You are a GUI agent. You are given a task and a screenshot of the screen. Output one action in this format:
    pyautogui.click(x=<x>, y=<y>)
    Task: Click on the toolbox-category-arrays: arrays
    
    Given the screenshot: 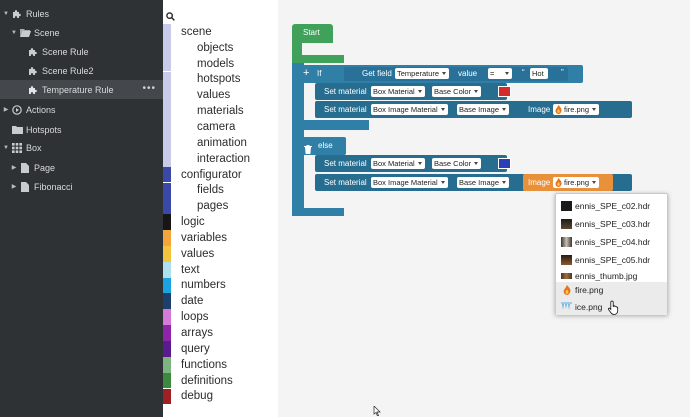 What is the action you would take?
    pyautogui.click(x=220, y=333)
    